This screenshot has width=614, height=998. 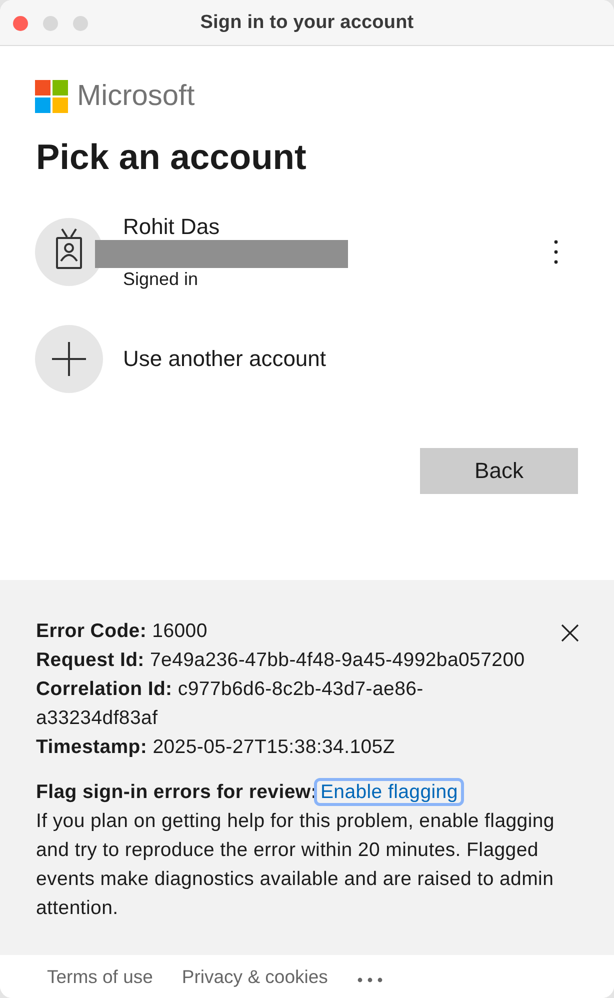 What do you see at coordinates (255, 977) in the screenshot?
I see `footer-link: Privacy & cookies` at bounding box center [255, 977].